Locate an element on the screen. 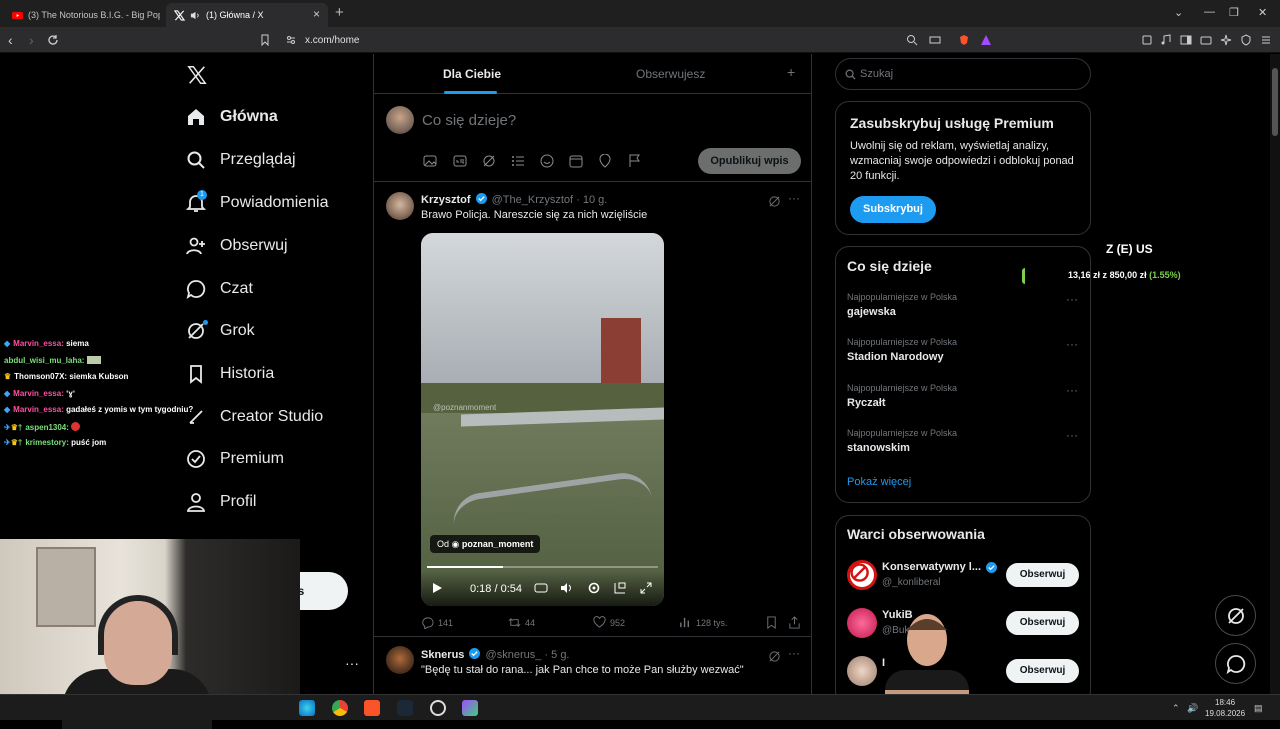 The height and width of the screenshot is (729, 1280). post-time: · 5 g. is located at coordinates (556, 655).